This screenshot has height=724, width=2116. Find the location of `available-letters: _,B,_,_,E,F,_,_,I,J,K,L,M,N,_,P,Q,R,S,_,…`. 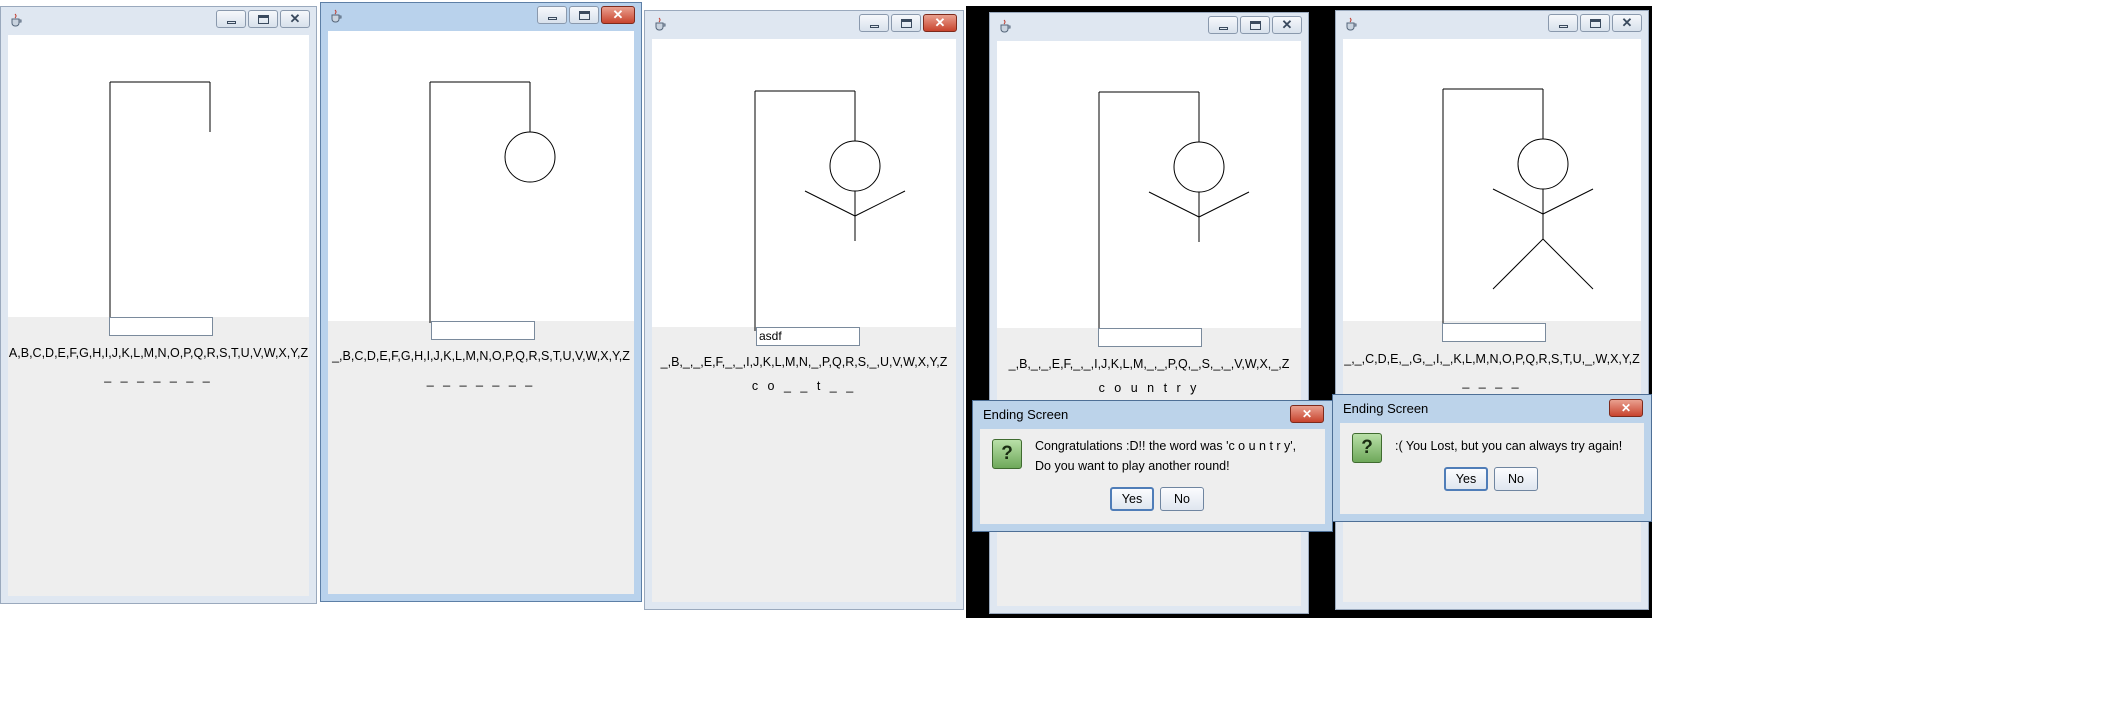

available-letters: _,B,_,_,E,F,_,_,I,J,K,L,M,N,_,P,Q,R,S,_,… is located at coordinates (804, 362).